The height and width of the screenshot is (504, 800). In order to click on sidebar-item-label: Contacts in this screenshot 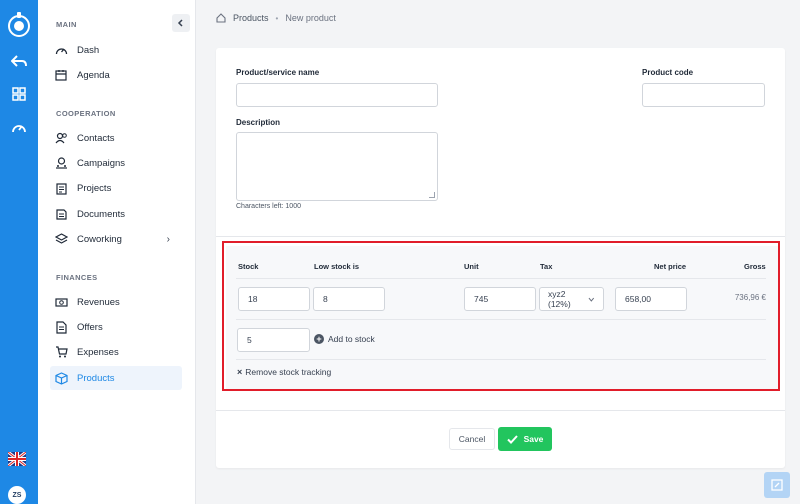, I will do `click(96, 138)`.